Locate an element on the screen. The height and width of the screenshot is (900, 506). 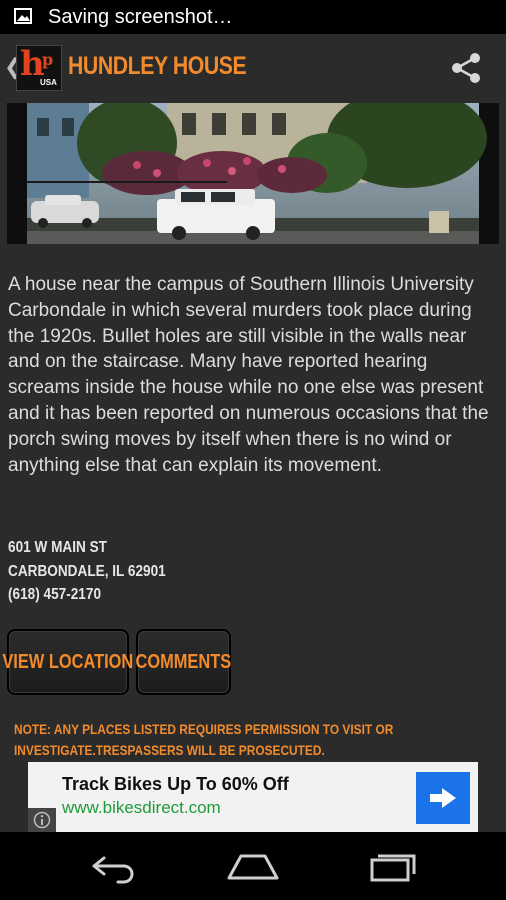
system-nav-bar is located at coordinates (253, 866).